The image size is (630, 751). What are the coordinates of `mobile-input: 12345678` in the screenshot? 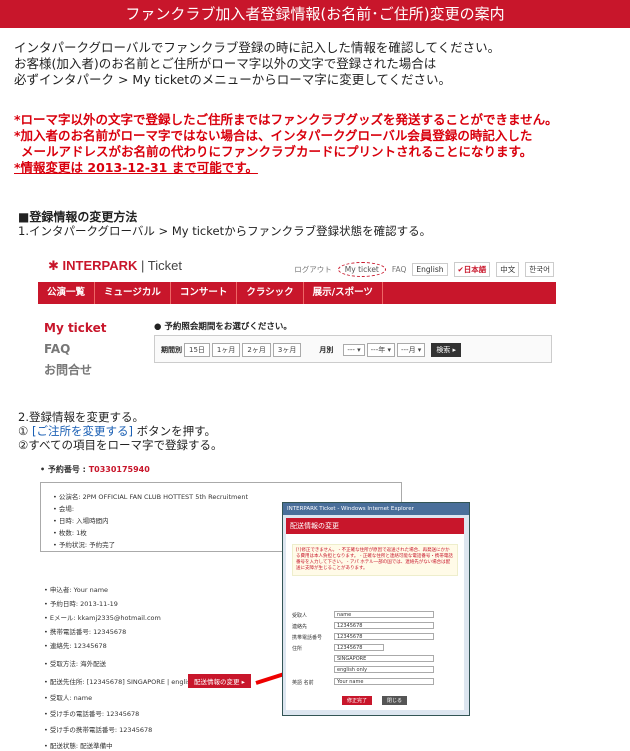 It's located at (384, 636).